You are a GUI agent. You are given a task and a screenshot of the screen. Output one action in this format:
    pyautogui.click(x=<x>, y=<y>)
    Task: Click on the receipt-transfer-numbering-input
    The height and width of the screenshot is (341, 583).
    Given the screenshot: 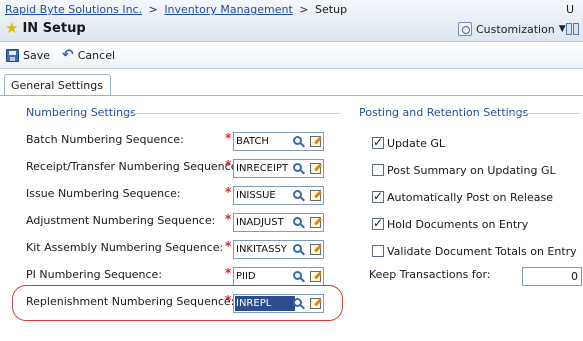 What is the action you would take?
    pyautogui.click(x=263, y=168)
    